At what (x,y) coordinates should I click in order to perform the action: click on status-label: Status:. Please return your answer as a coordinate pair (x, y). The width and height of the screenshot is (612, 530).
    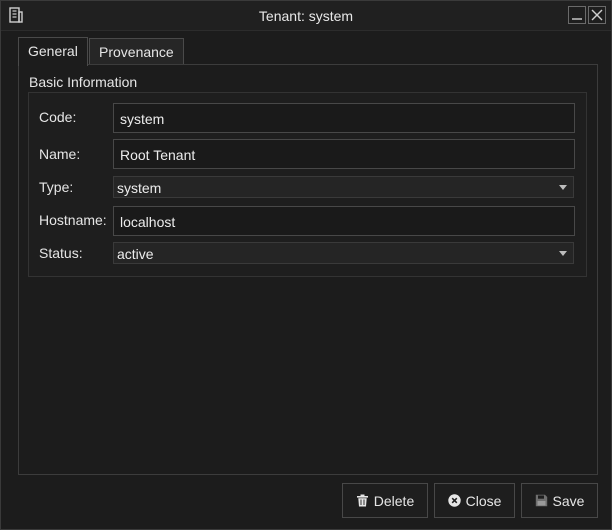
    Looking at the image, I should click on (61, 253).